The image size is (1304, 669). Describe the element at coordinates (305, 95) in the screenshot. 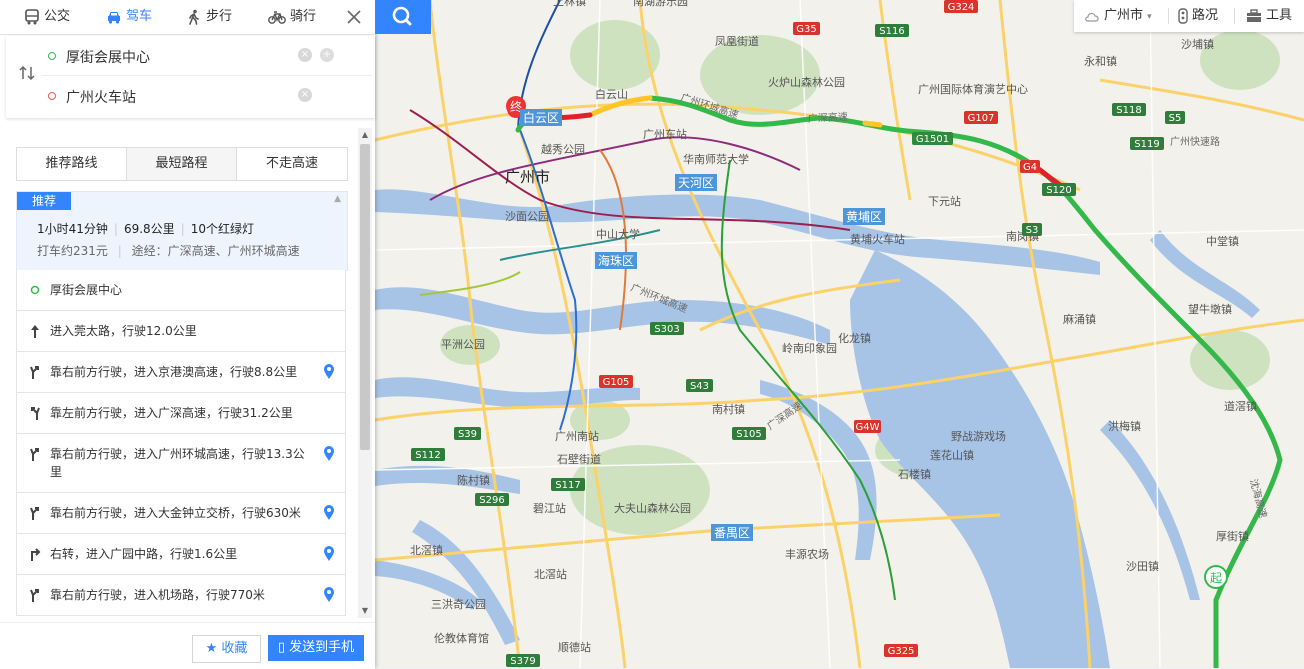

I see `clear-destination-icon: ×` at that location.